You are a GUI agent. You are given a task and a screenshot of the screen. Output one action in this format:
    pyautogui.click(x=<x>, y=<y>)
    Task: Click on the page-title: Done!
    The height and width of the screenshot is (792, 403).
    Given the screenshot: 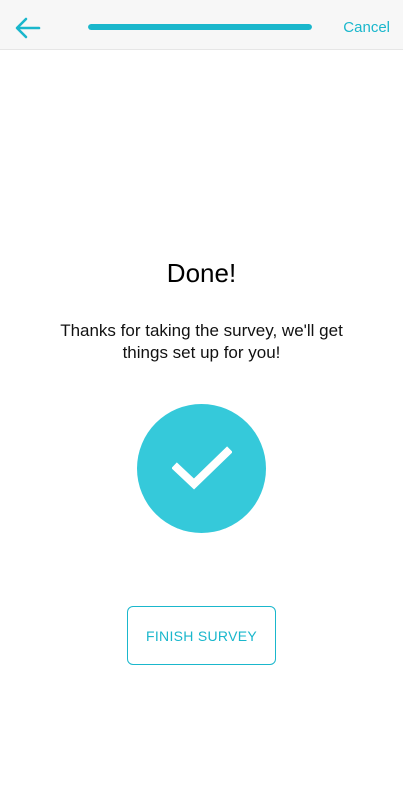 What is the action you would take?
    pyautogui.click(x=201, y=273)
    